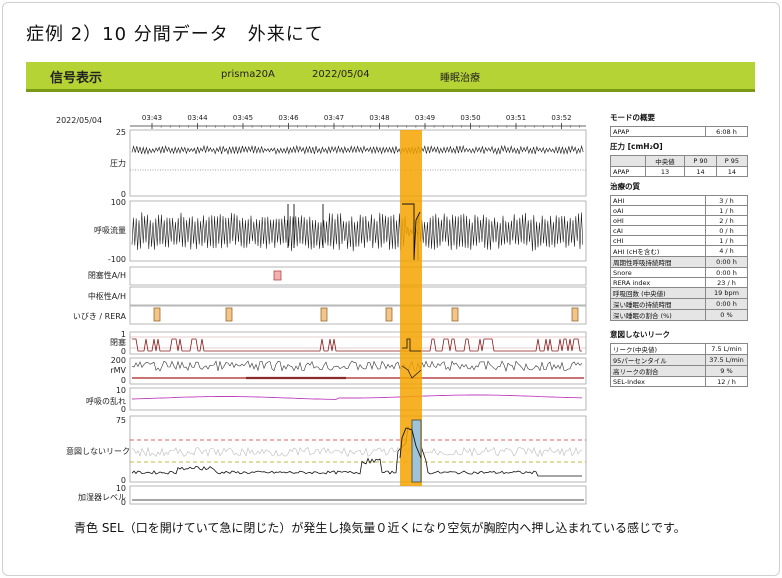 This screenshot has height=578, width=782. Describe the element at coordinates (726, 131) in the screenshot. I see `mode-value: 6:08 h` at that location.